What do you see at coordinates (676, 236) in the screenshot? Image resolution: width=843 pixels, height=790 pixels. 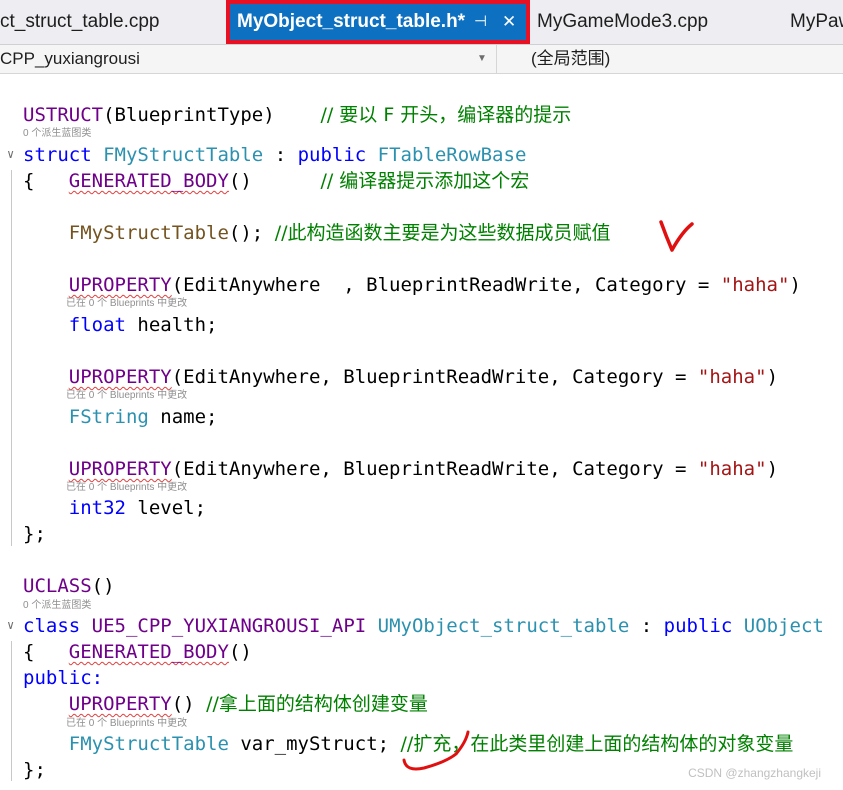 I see `checkmark-annotation` at bounding box center [676, 236].